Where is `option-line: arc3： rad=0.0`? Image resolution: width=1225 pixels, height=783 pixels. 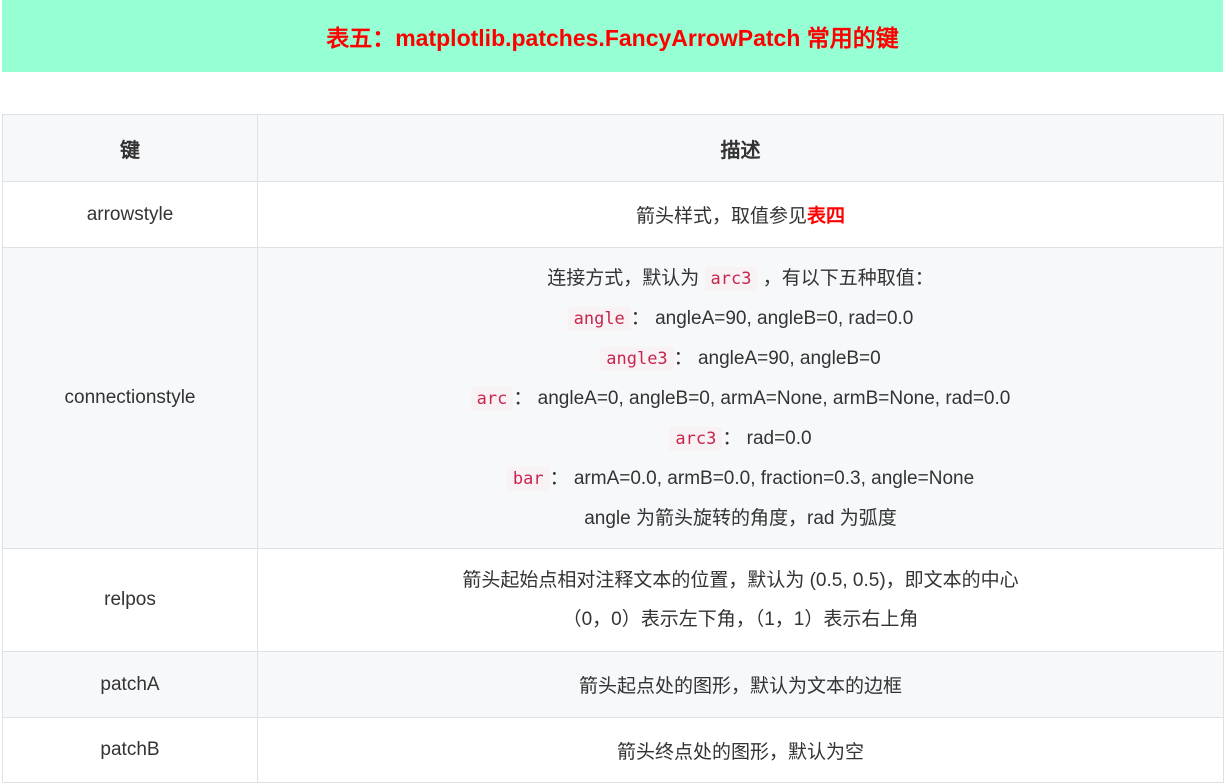 option-line: arc3： rad=0.0 is located at coordinates (740, 439).